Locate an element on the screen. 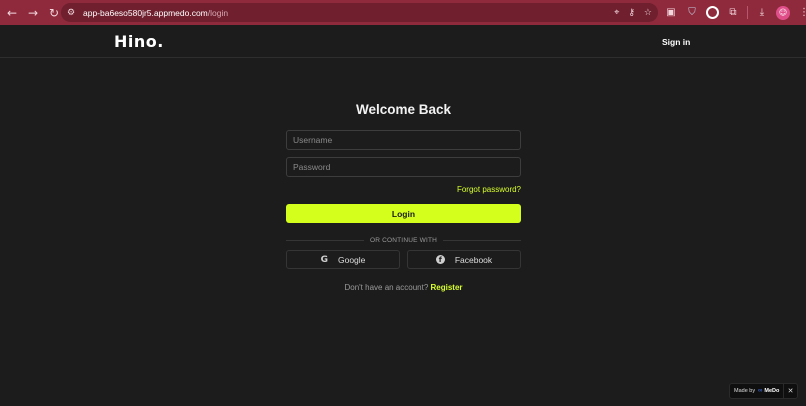 The width and height of the screenshot is (806, 406). site-settings-icon: ⚙ is located at coordinates (74, 13).